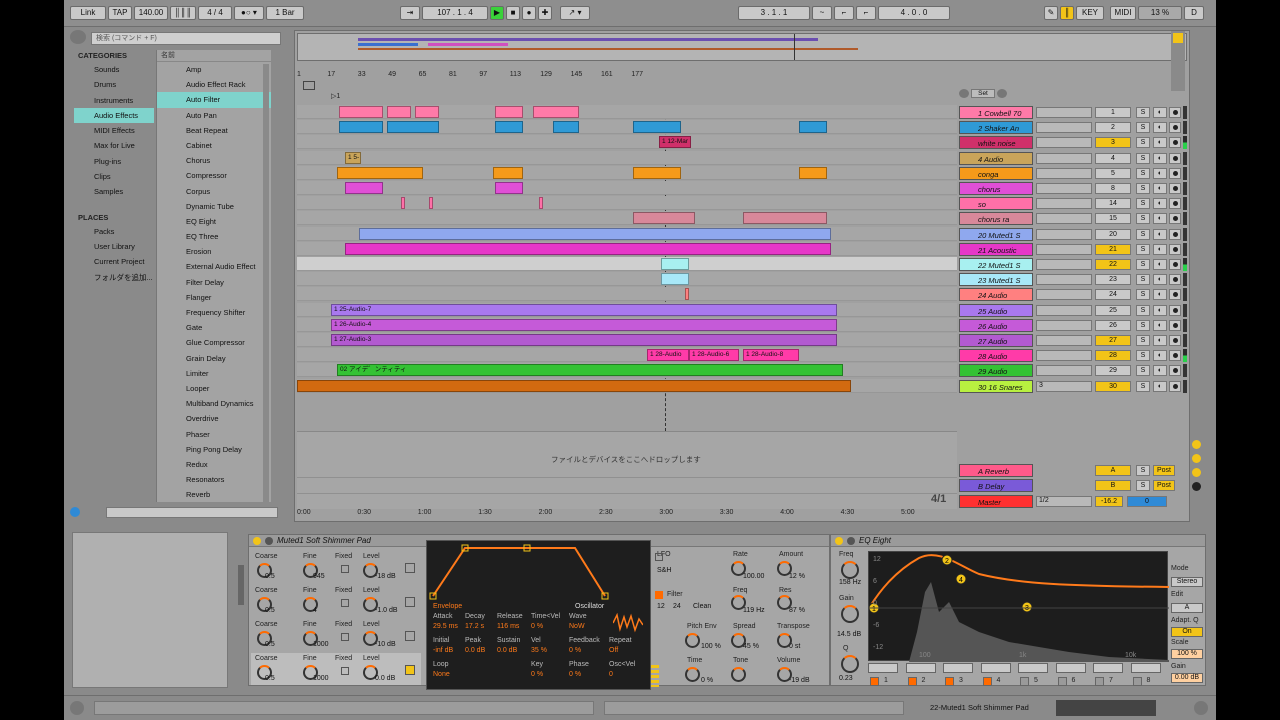  Describe the element at coordinates (627, 355) in the screenshot. I see `track-lane` at that location.